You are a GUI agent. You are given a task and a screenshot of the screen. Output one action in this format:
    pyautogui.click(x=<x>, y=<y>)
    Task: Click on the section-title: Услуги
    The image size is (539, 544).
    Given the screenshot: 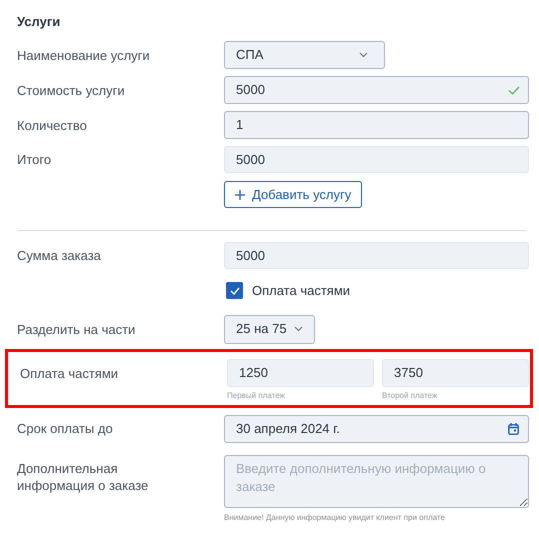 What is the action you would take?
    pyautogui.click(x=39, y=21)
    